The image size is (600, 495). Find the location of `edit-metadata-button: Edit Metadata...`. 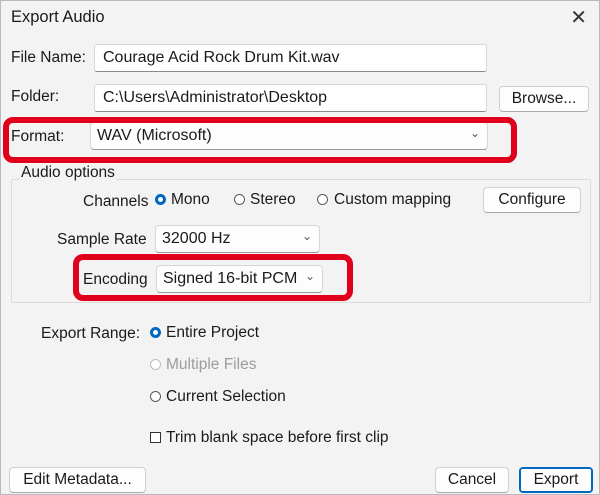

edit-metadata-button: Edit Metadata... is located at coordinates (77, 480).